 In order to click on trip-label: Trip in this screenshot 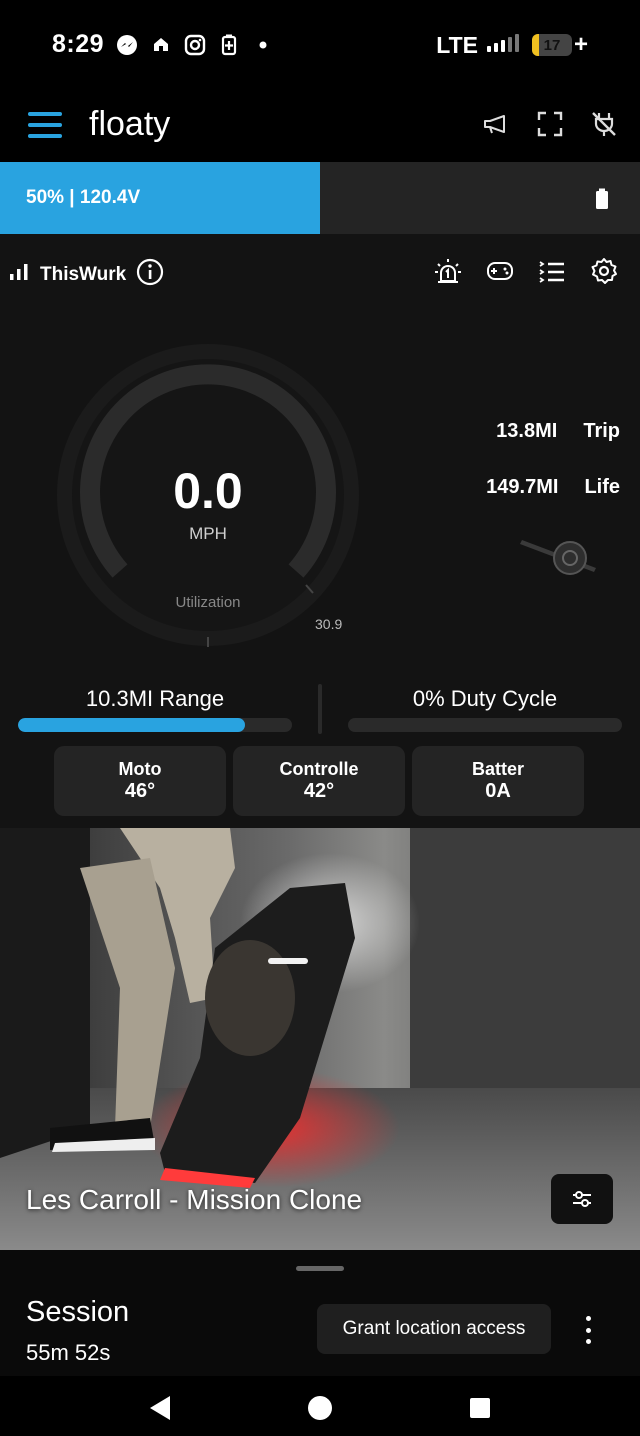, I will do `click(601, 431)`.